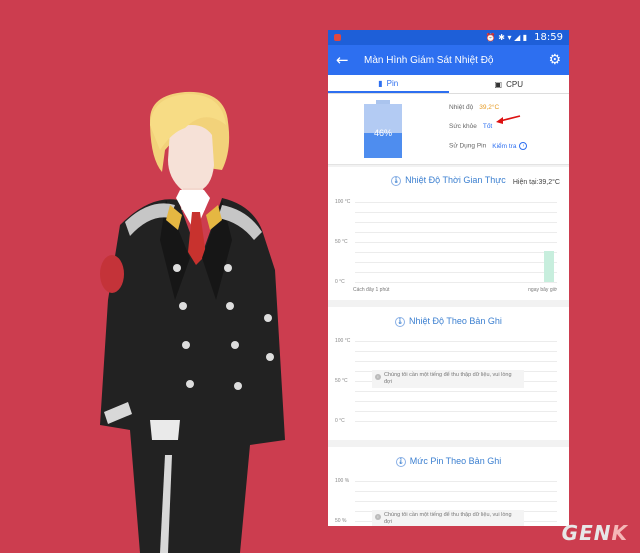  I want to click on temp-row: Nhiệt độ 39,2°C, so click(474, 107).